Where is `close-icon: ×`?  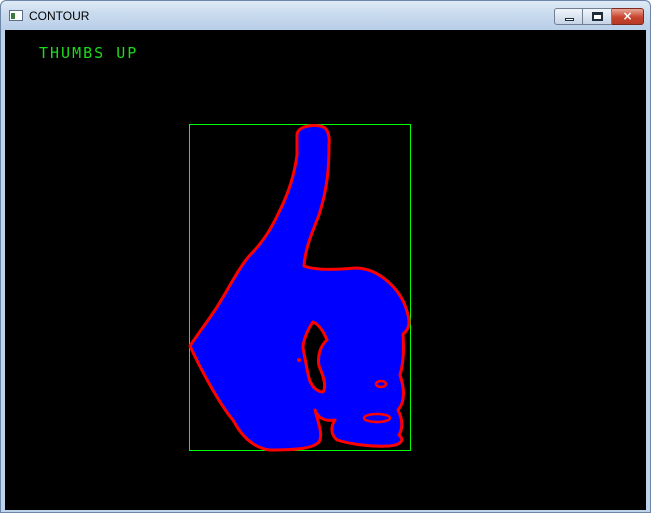
close-icon: × is located at coordinates (627, 16).